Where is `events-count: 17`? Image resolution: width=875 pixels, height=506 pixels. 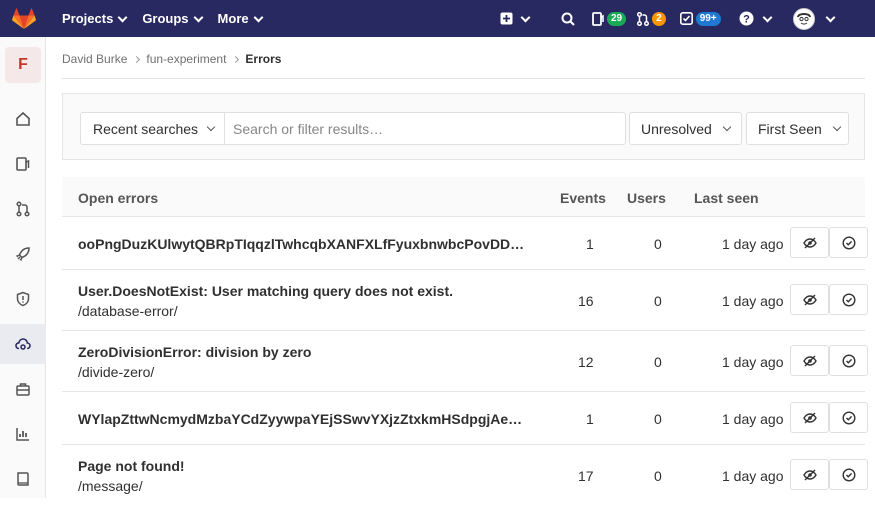 events-count: 17 is located at coordinates (586, 476).